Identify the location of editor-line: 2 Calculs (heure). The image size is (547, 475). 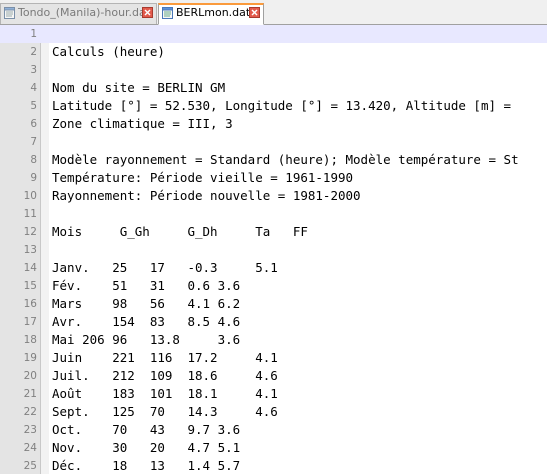
(273, 52).